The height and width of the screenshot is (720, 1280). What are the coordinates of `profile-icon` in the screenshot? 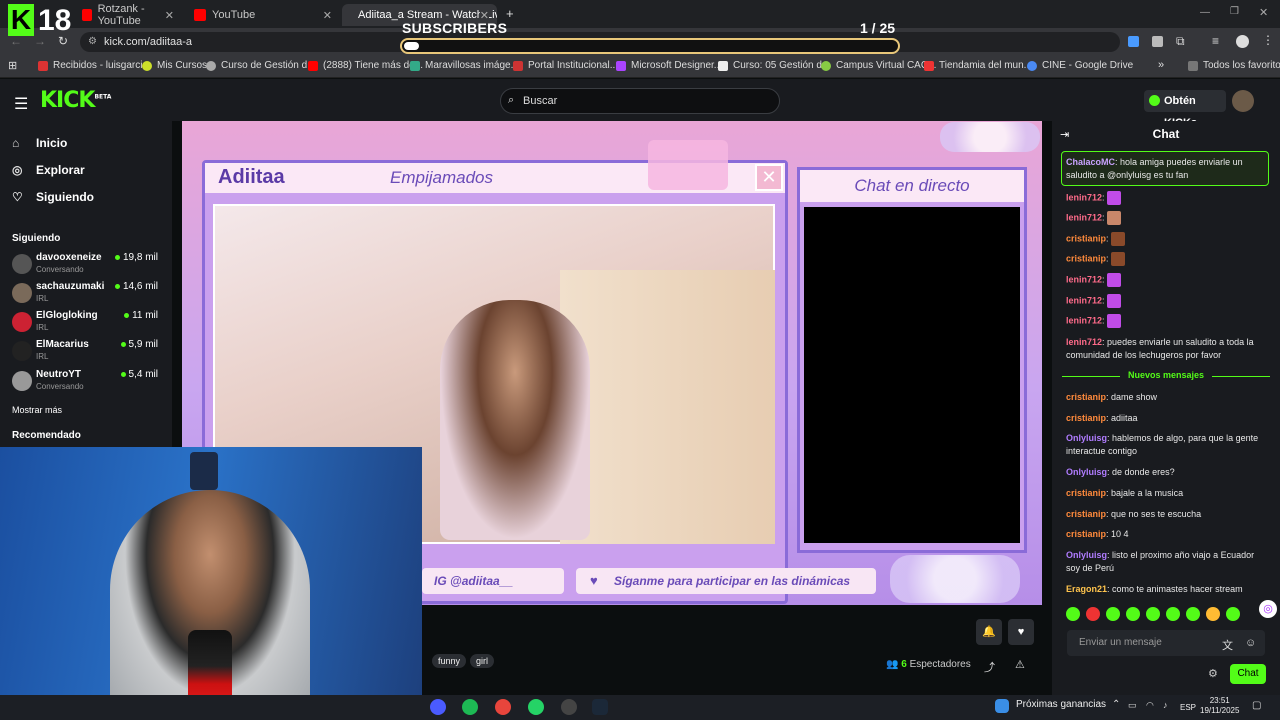 It's located at (1242, 41).